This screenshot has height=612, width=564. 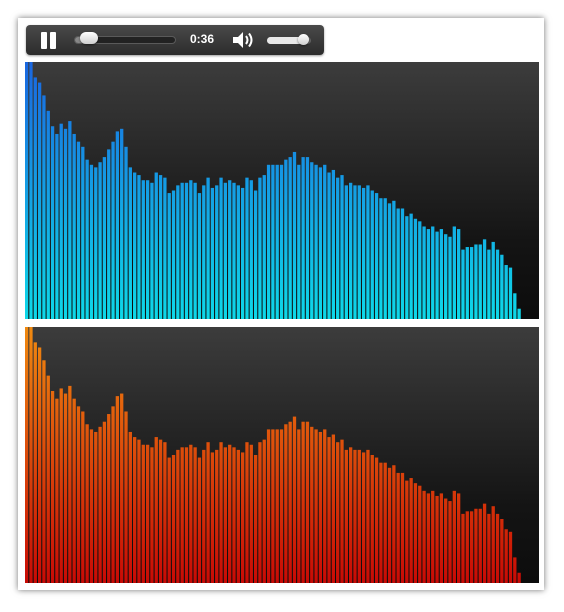 I want to click on seek-handle, so click(x=89, y=38).